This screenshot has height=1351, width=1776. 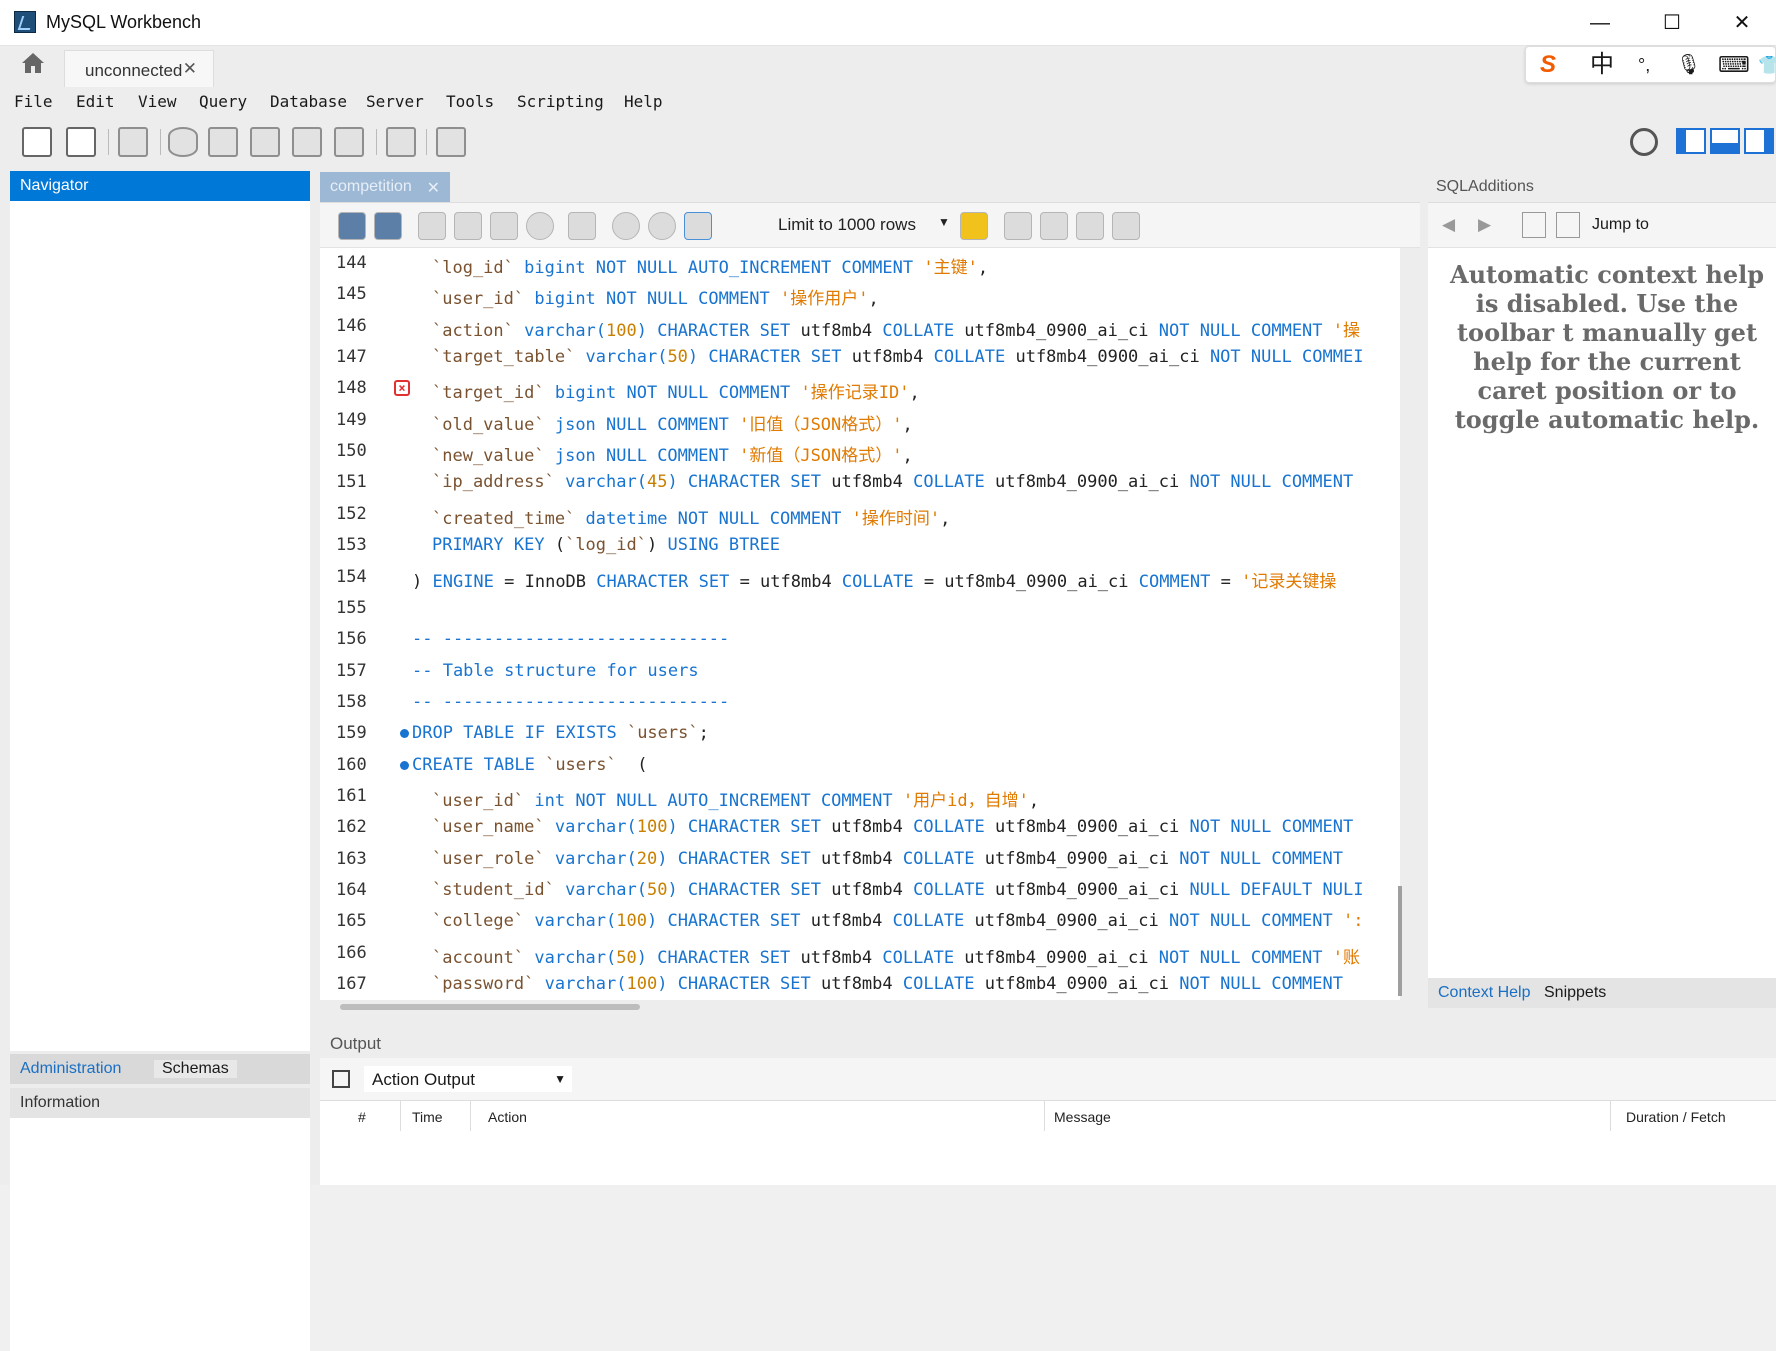 What do you see at coordinates (385, 187) in the screenshot?
I see `tab-competition: competition ✕` at bounding box center [385, 187].